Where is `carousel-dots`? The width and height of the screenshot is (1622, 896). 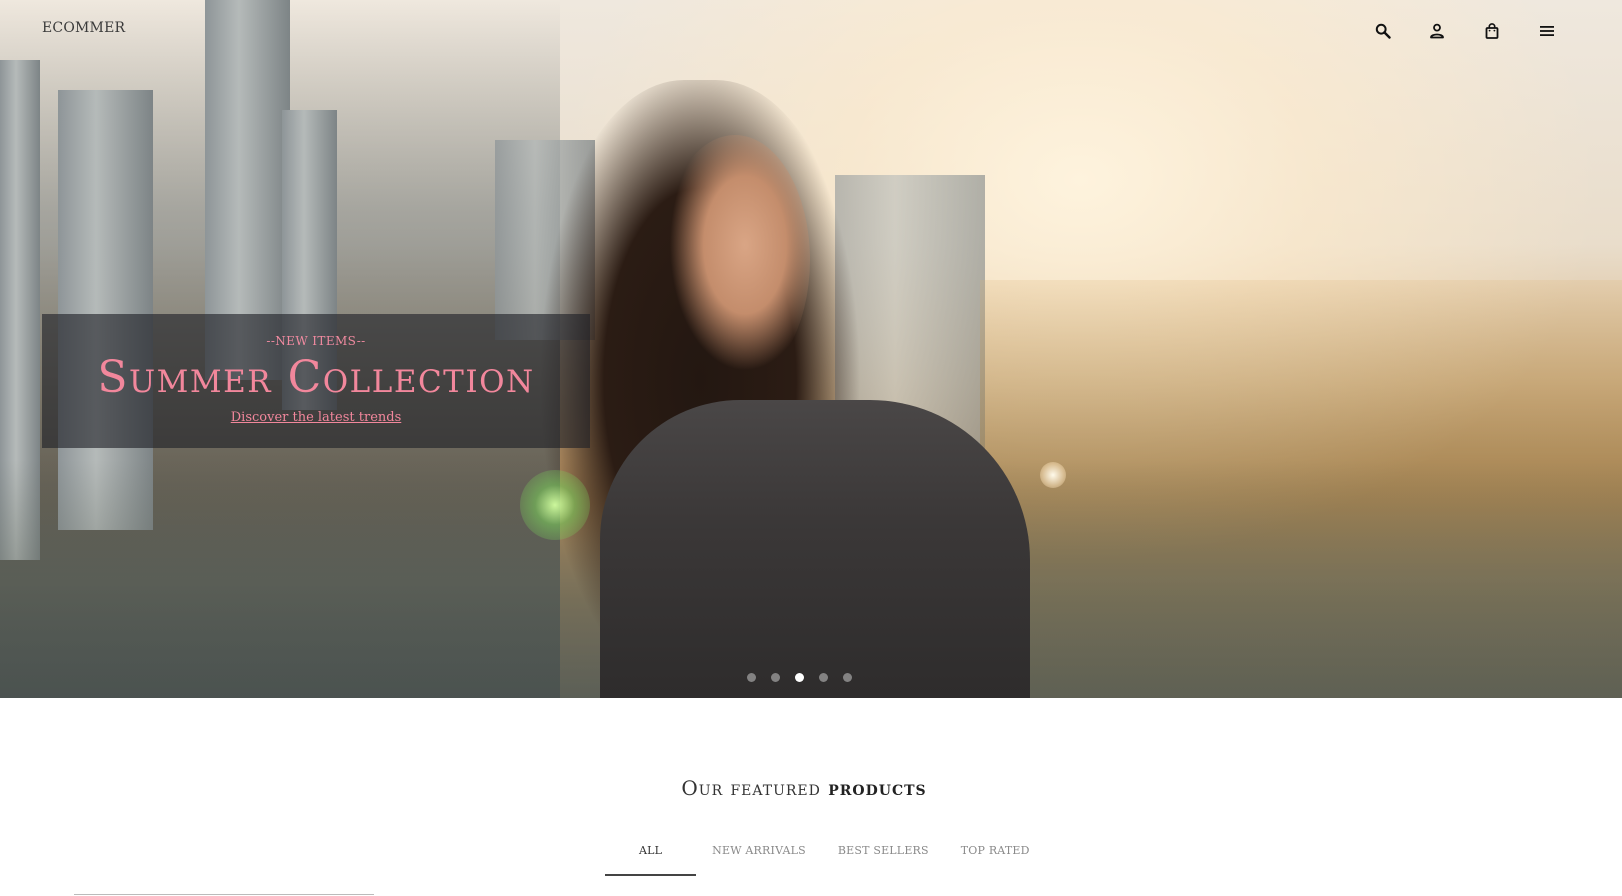 carousel-dots is located at coordinates (799, 679).